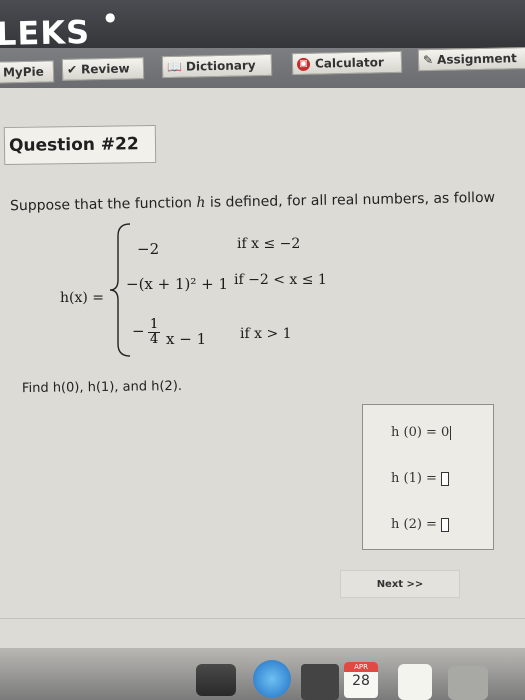 This screenshot has height=700, width=525. I want to click on piece-3-fraction: 1 4, so click(154, 332).